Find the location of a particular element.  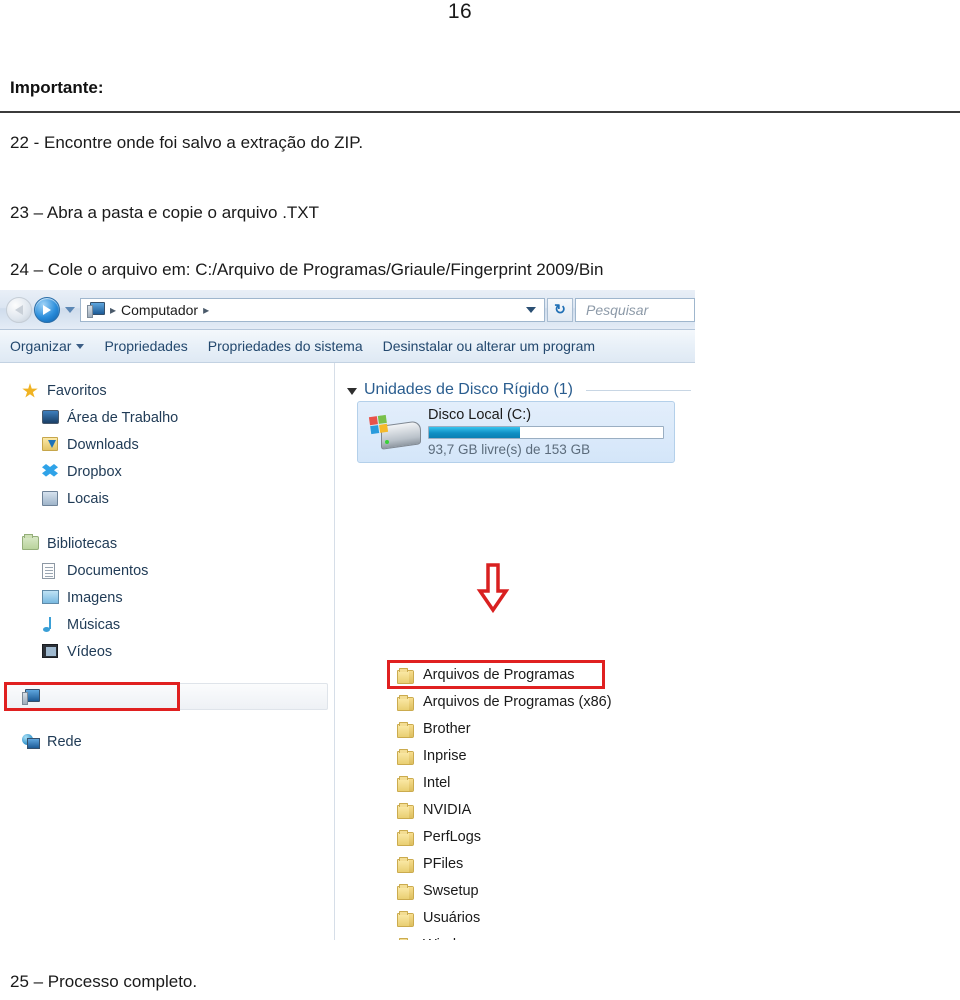

instruction-line-25: 25 – Processo completo. is located at coordinates (104, 981).